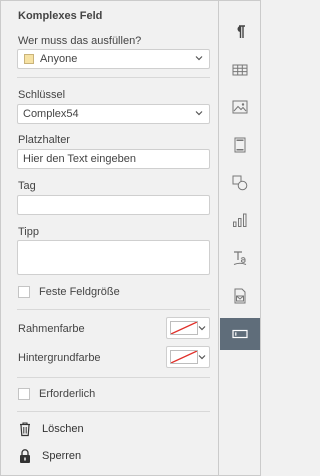 This screenshot has height=476, width=320. I want to click on placeholder-value: Hier den Text eingeben, so click(79, 159).